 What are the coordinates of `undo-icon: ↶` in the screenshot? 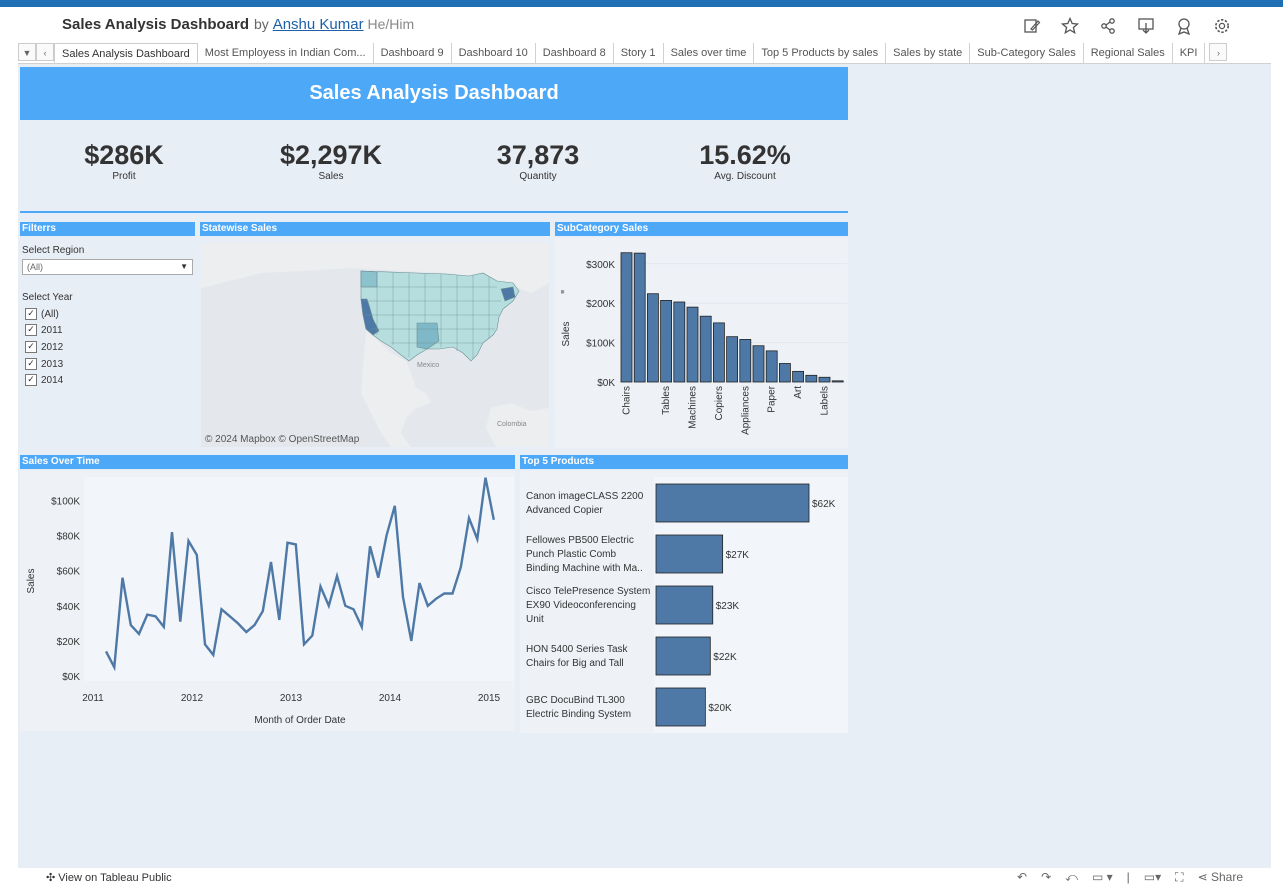 It's located at (1022, 877).